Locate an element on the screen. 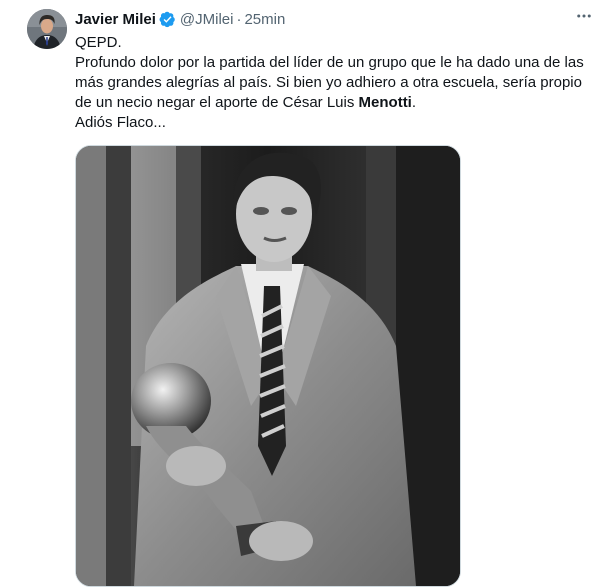 The image size is (604, 587). tweet-timestamp: 25min is located at coordinates (264, 19).